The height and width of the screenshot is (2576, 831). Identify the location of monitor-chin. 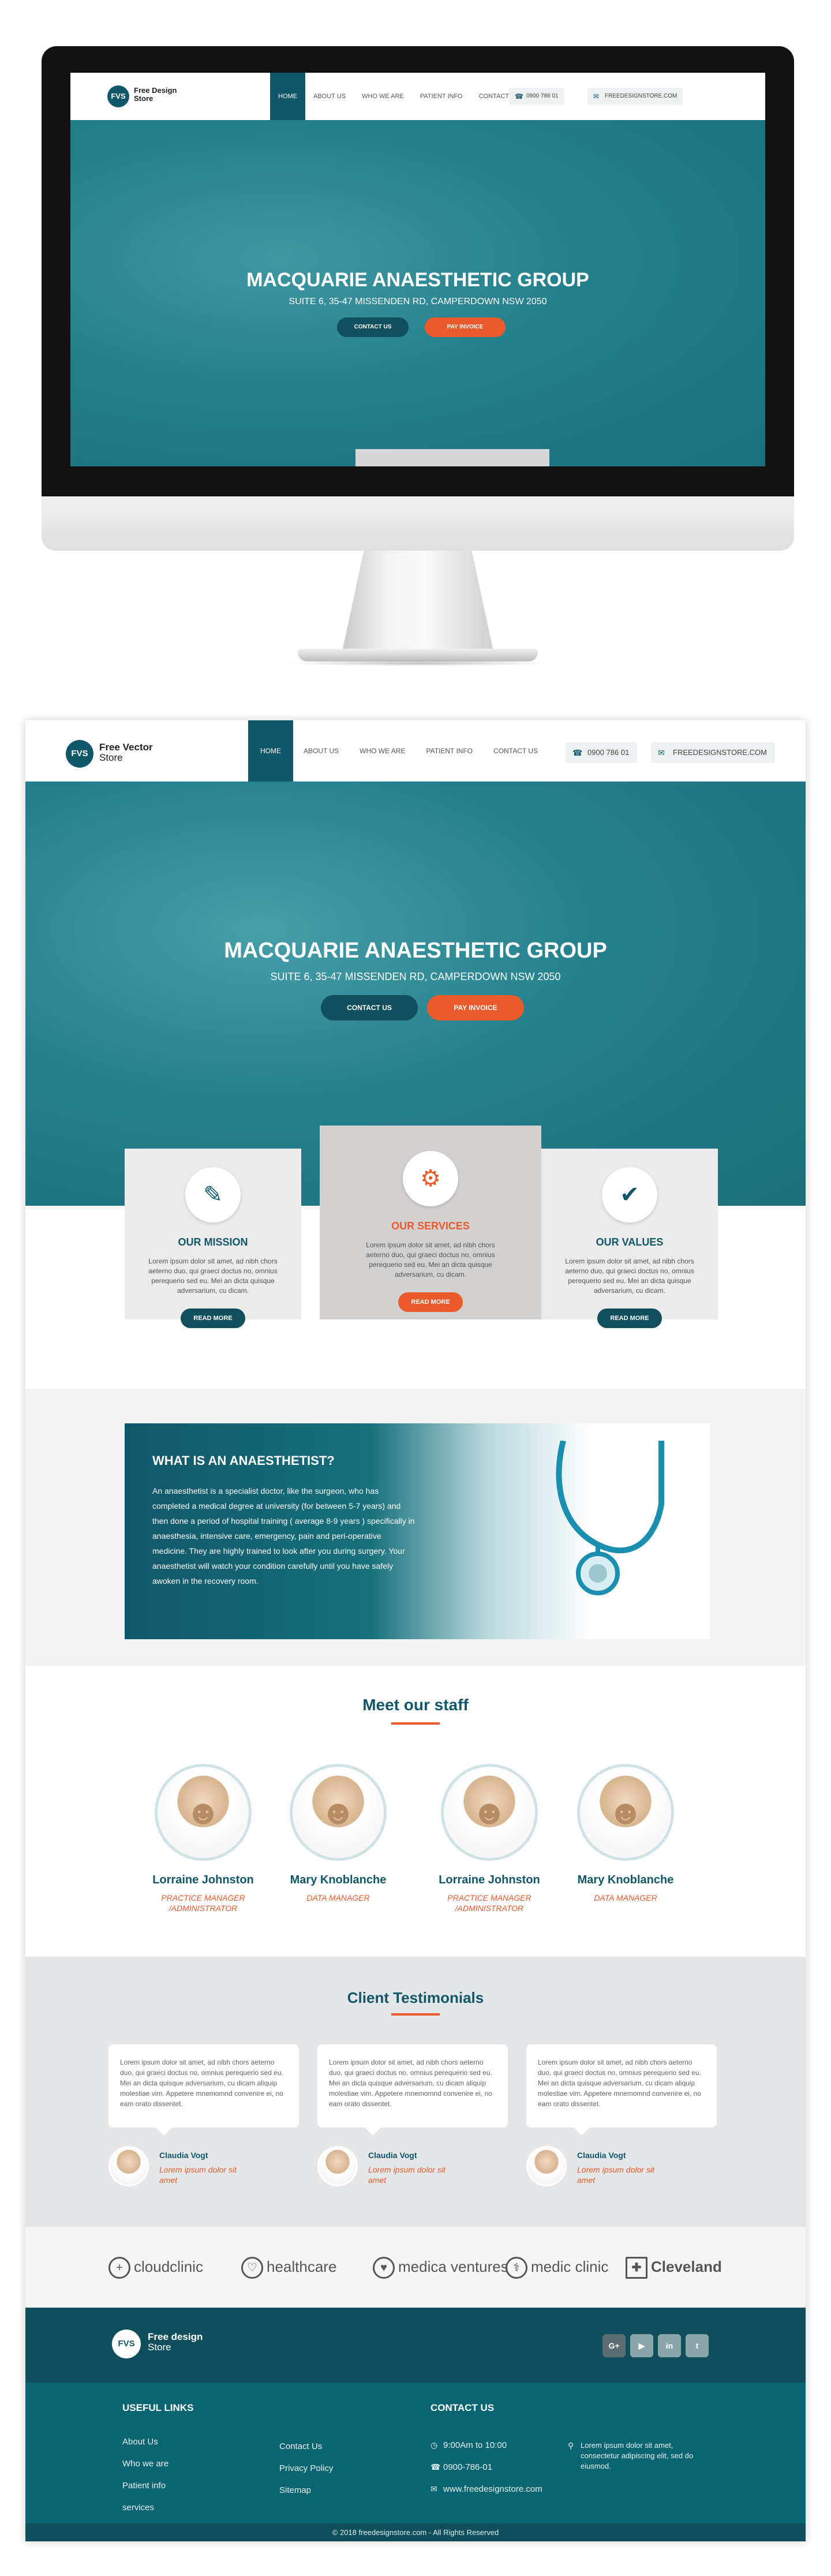
(418, 523).